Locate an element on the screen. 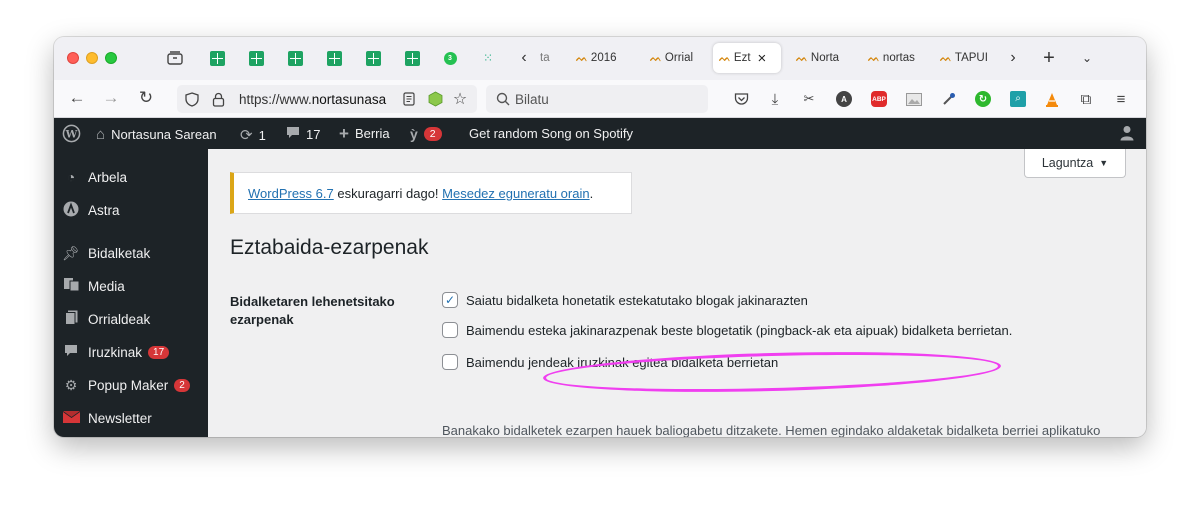  pin-icon: 📌︎ is located at coordinates (71, 252).